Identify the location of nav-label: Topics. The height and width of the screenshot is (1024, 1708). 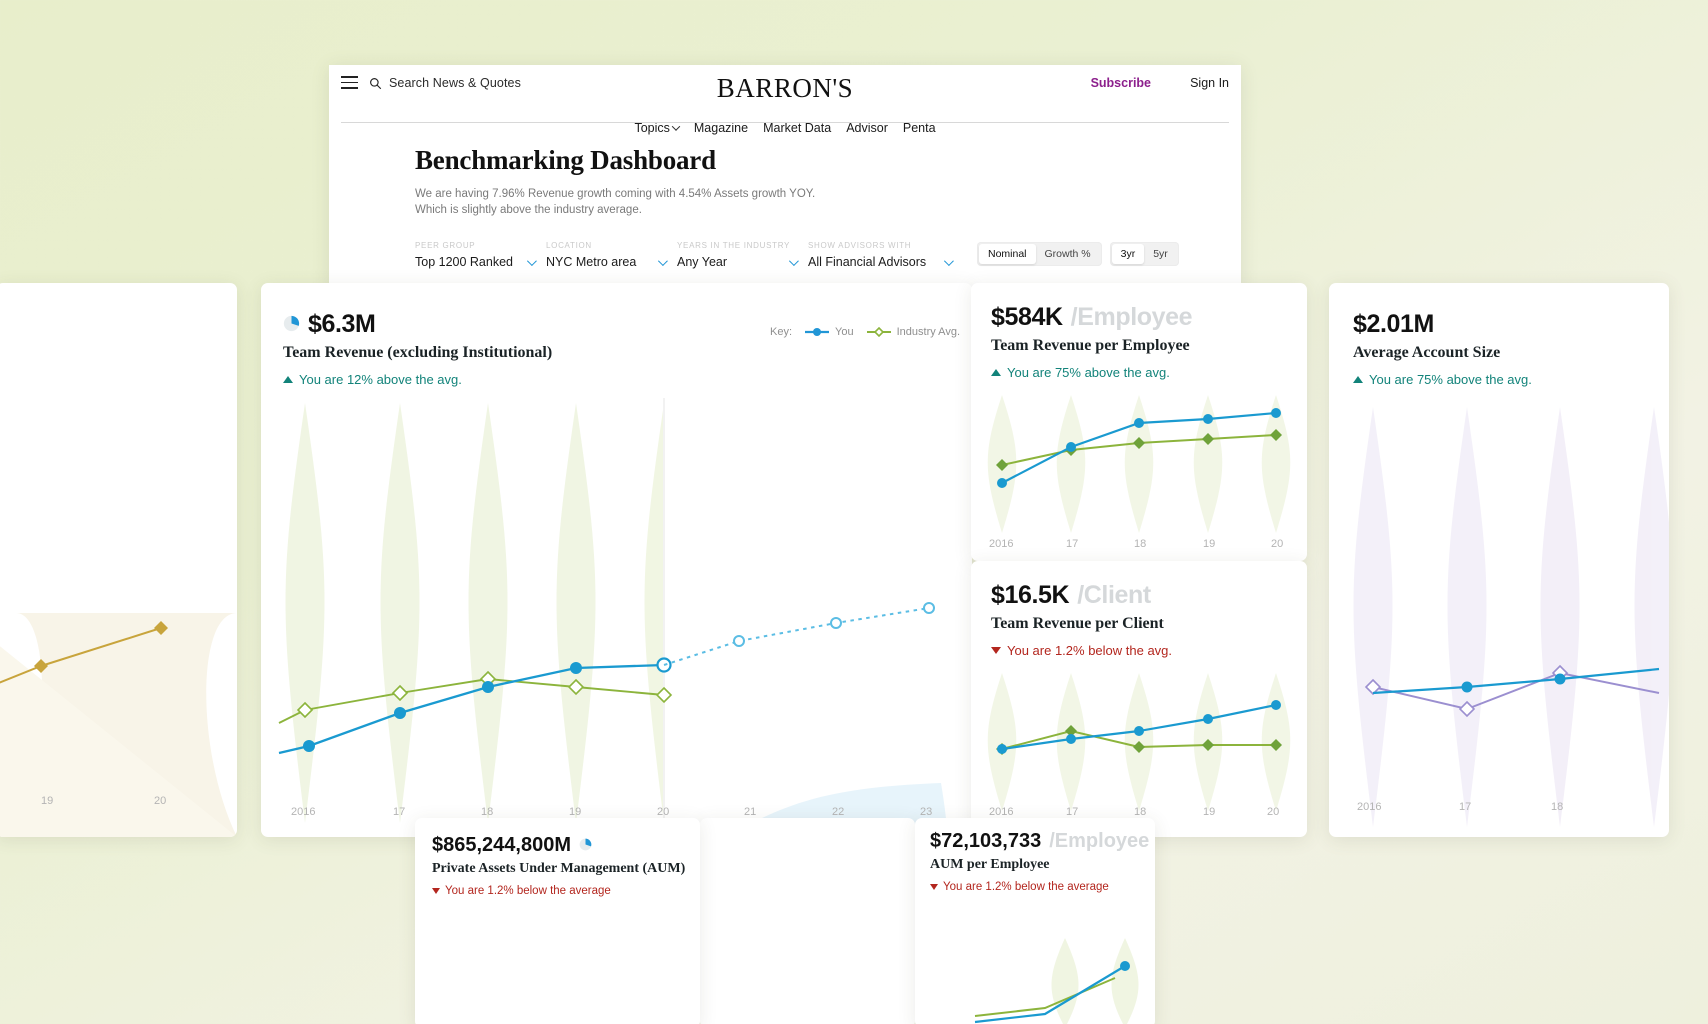
(652, 128).